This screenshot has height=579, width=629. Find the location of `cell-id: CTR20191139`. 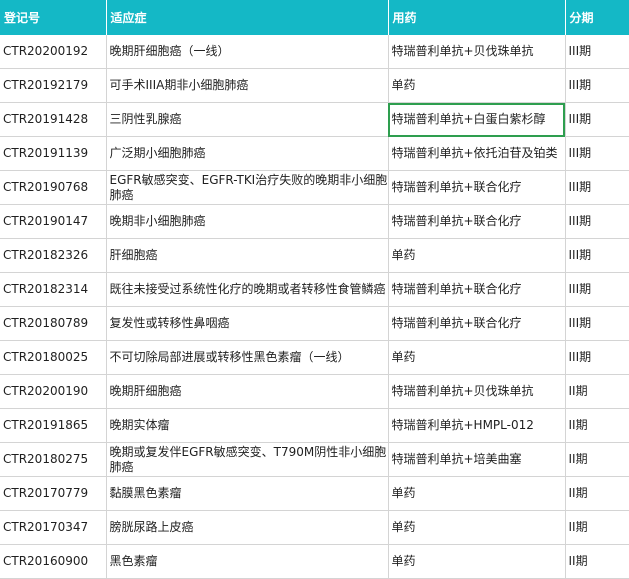

cell-id: CTR20191139 is located at coordinates (53, 153).